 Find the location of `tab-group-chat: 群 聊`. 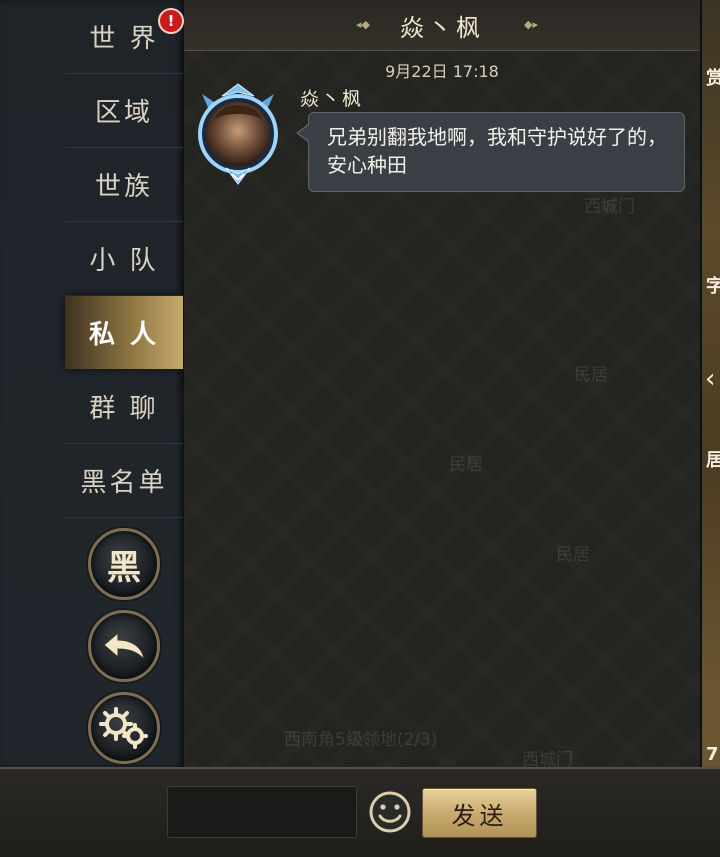

tab-group-chat: 群 聊 is located at coordinates (124, 407).